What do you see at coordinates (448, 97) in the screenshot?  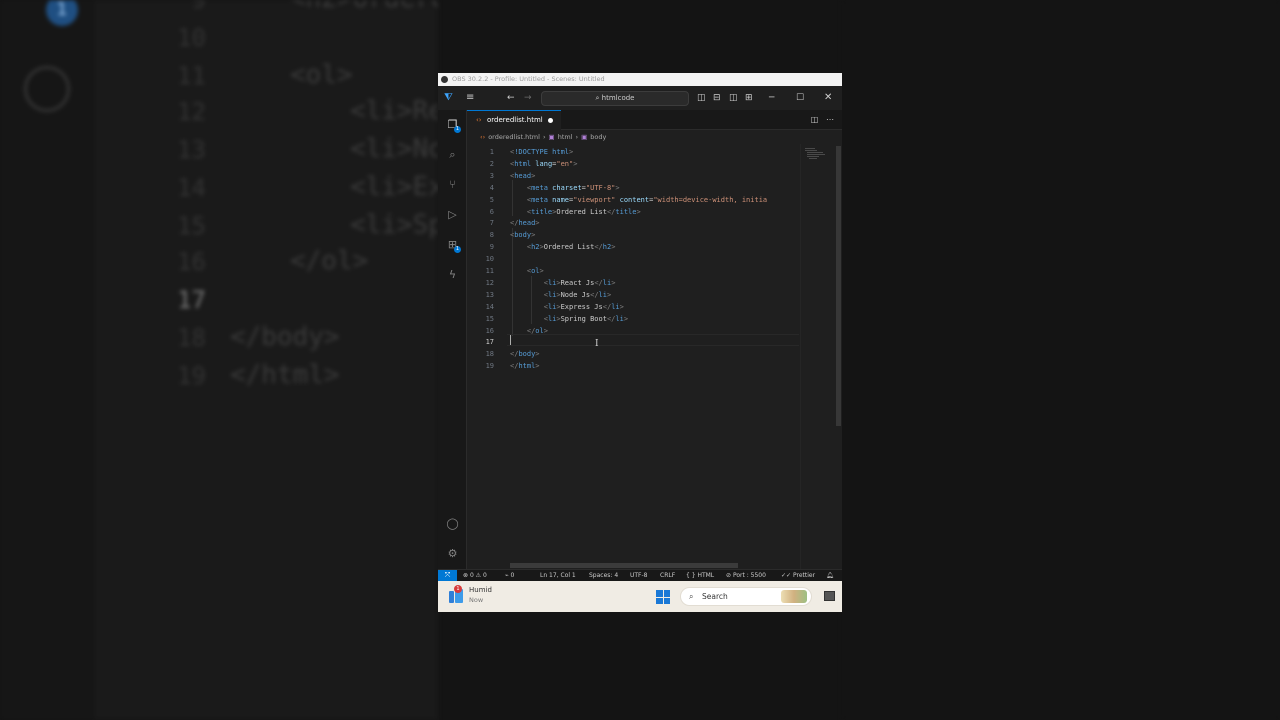 I see `vscode-logo-icon: ⧨` at bounding box center [448, 97].